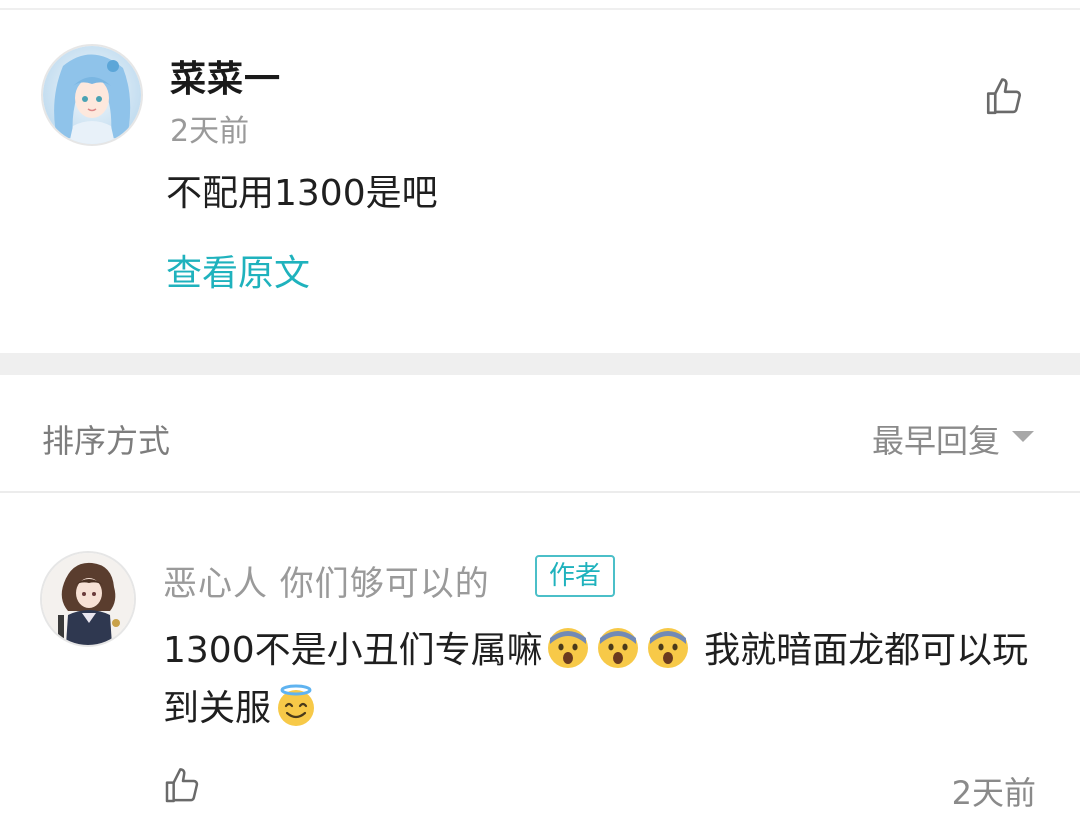 The width and height of the screenshot is (1080, 821). Describe the element at coordinates (106, 441) in the screenshot. I see `sort-label: 排序方式` at that location.